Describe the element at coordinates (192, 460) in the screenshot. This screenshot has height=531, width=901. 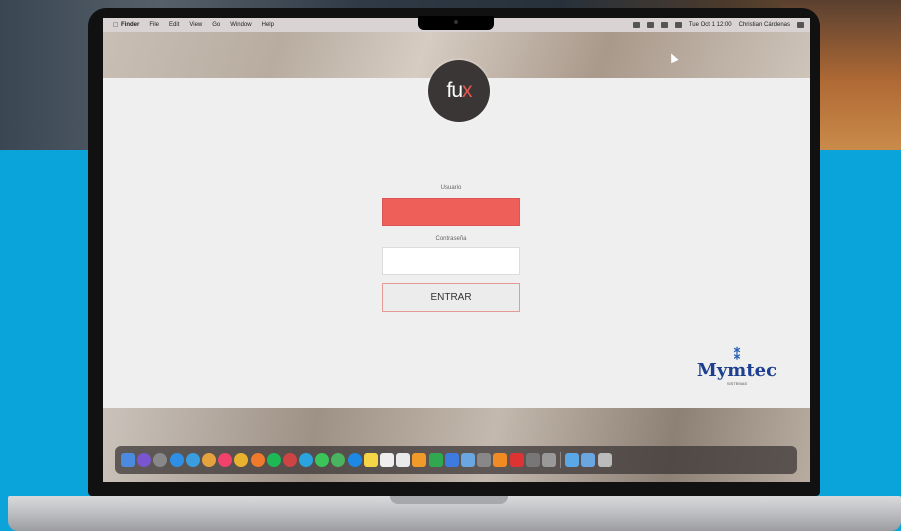
I see `mail-icon` at that location.